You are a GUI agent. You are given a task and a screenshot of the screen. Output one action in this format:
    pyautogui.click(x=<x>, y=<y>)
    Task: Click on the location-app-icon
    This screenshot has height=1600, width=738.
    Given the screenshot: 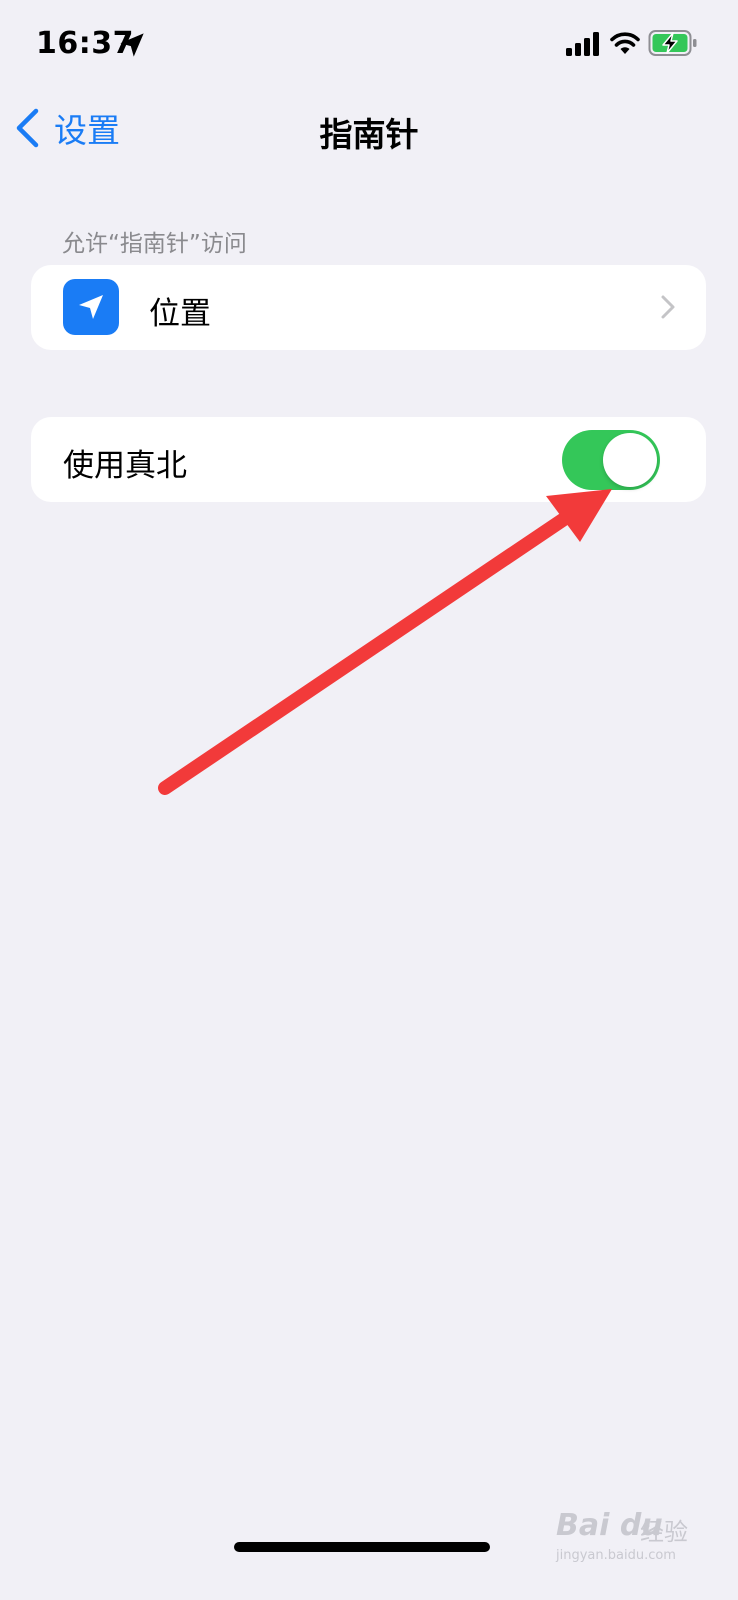 What is the action you would take?
    pyautogui.click(x=91, y=307)
    